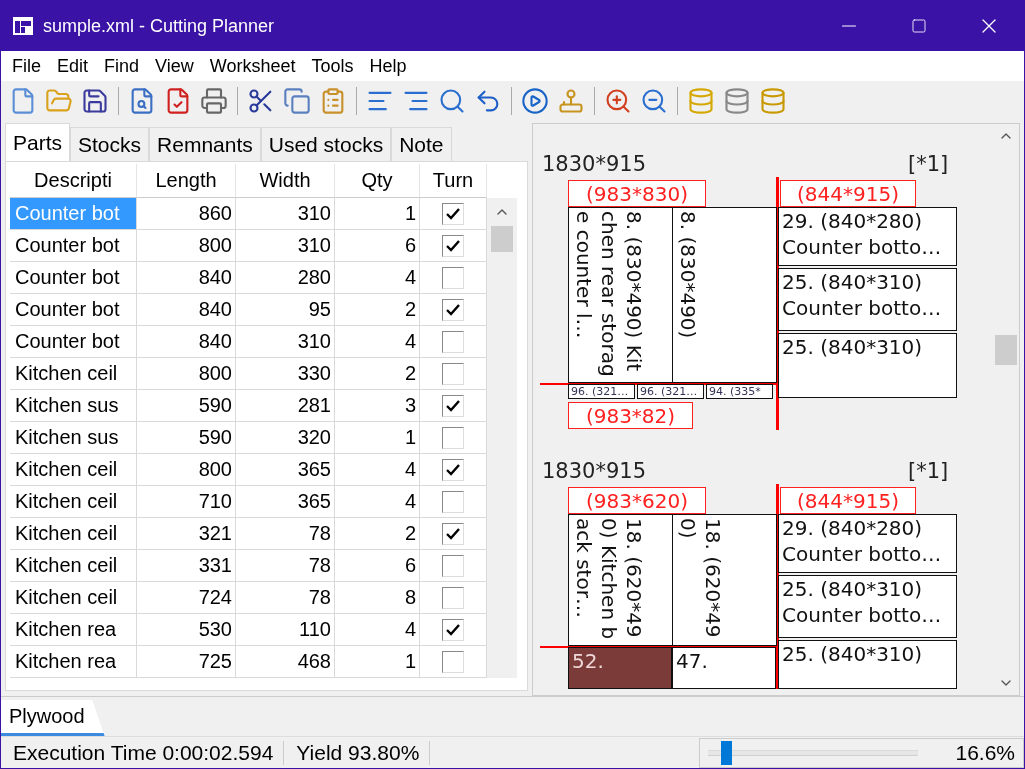 The image size is (1025, 769). I want to click on table-cell: 281, so click(285, 406).